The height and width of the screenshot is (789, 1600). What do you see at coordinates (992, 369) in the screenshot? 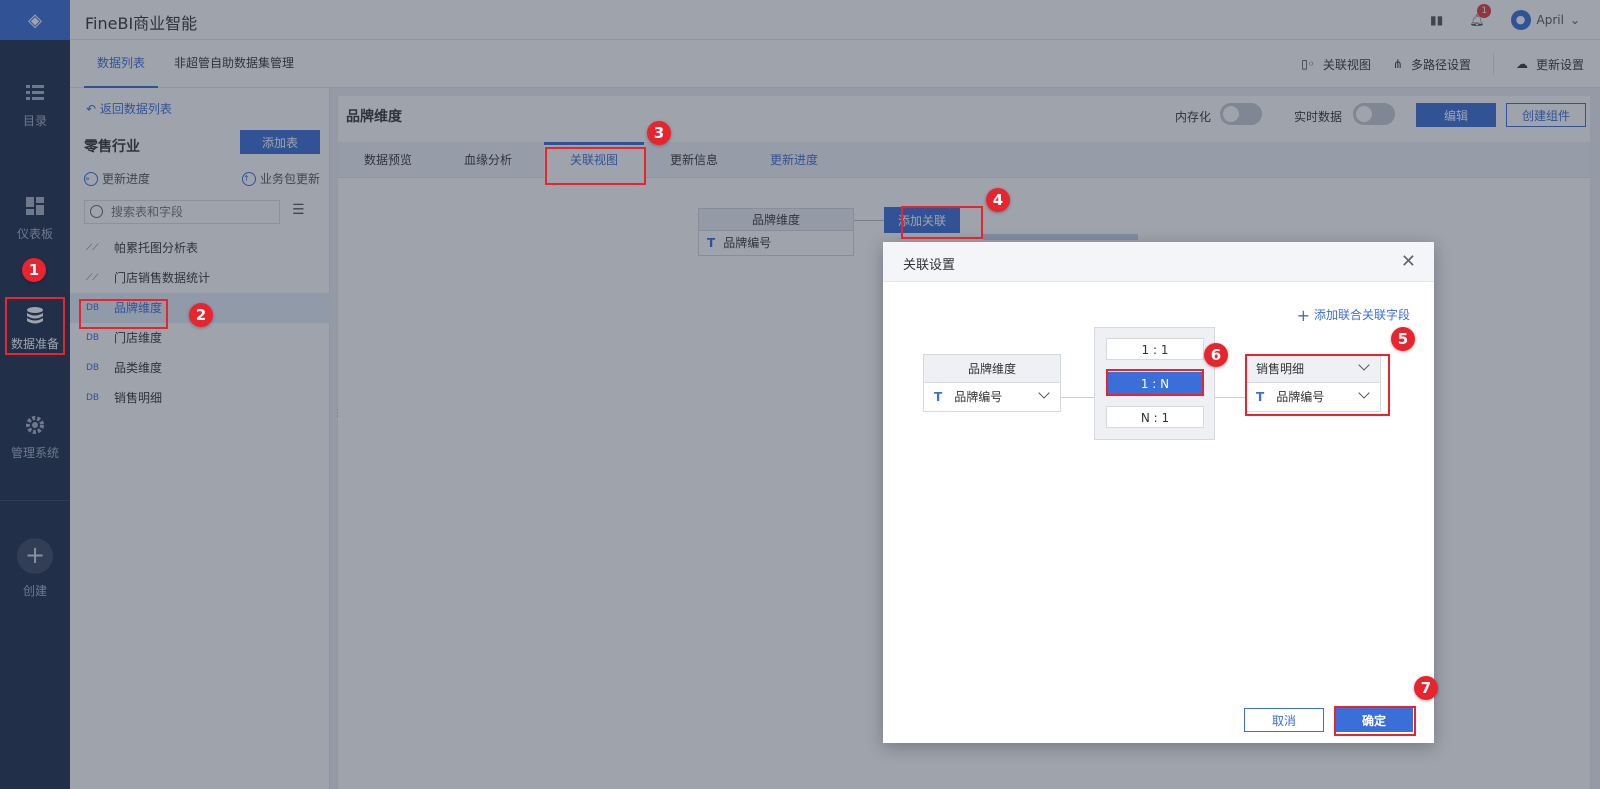
I see `left-table-header: 品牌维度` at bounding box center [992, 369].